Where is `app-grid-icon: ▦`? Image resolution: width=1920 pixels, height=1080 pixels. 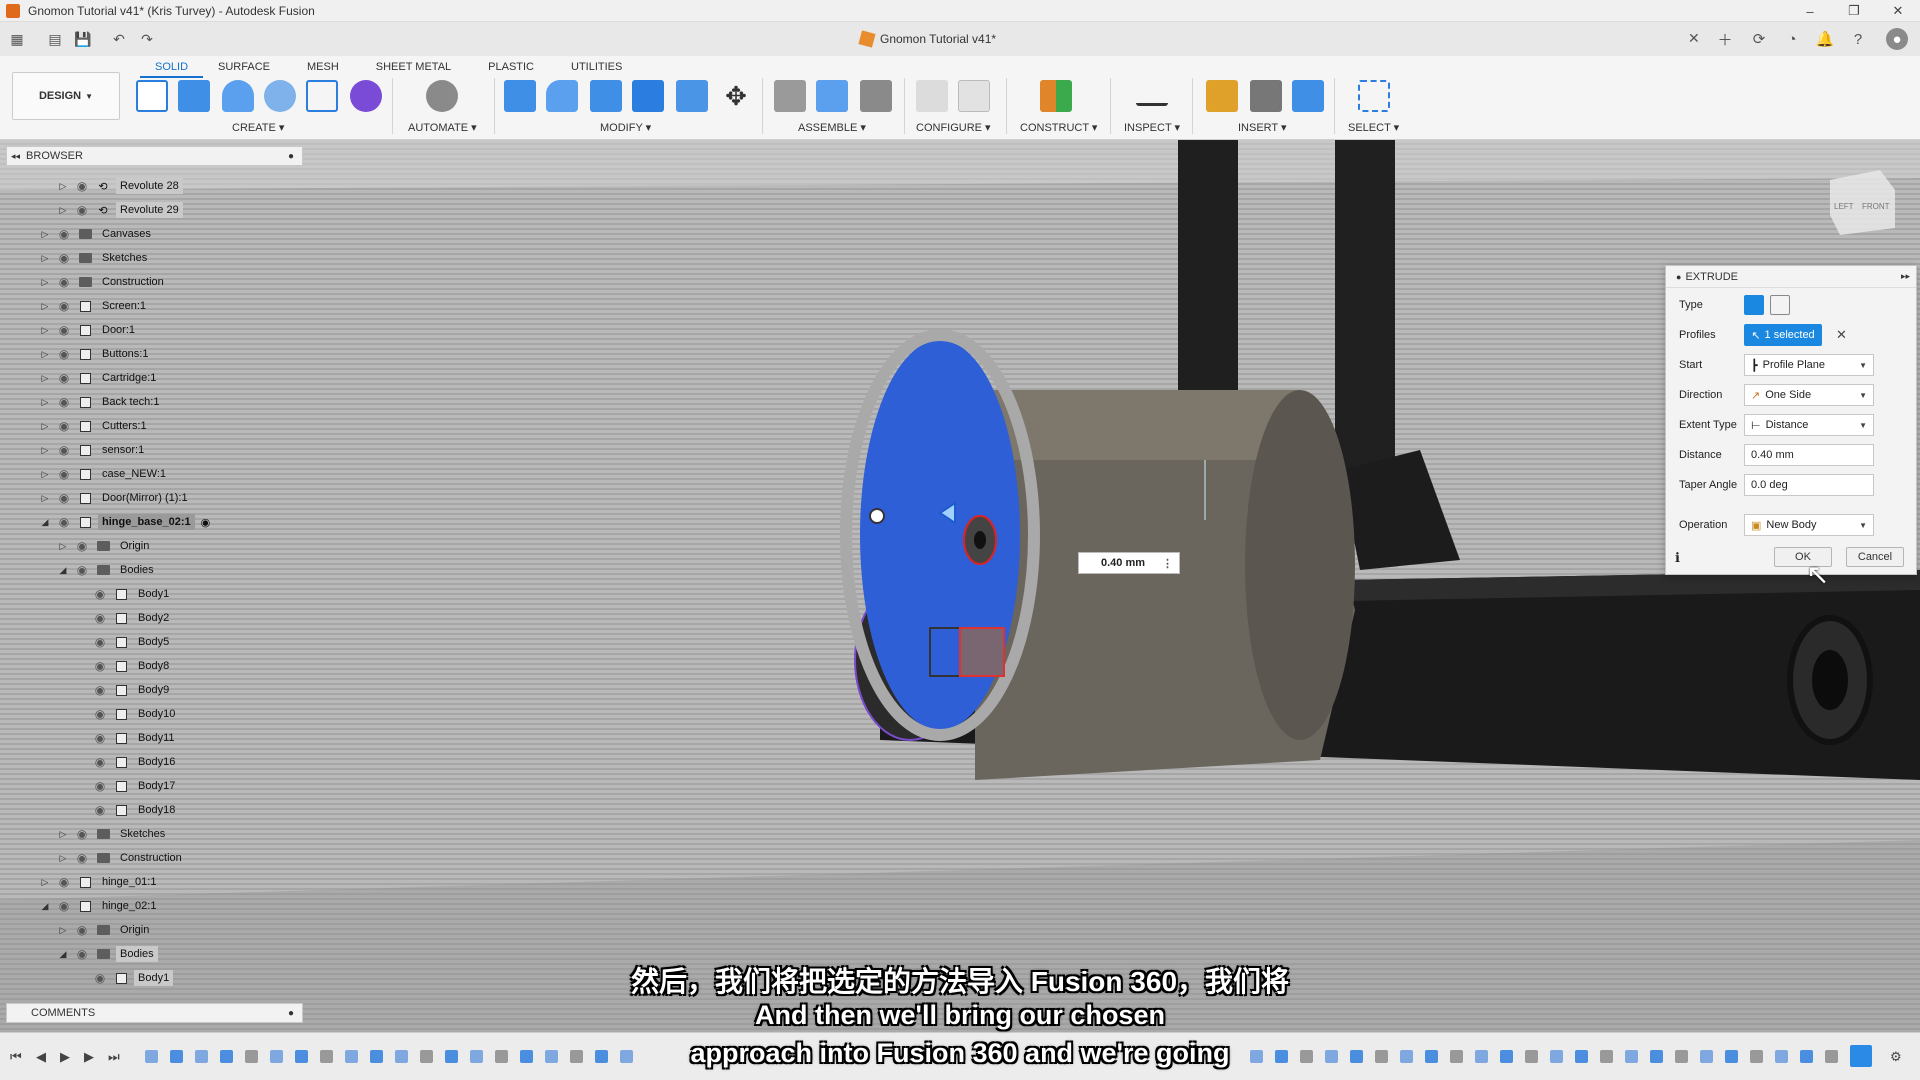 app-grid-icon: ▦ is located at coordinates (17, 39).